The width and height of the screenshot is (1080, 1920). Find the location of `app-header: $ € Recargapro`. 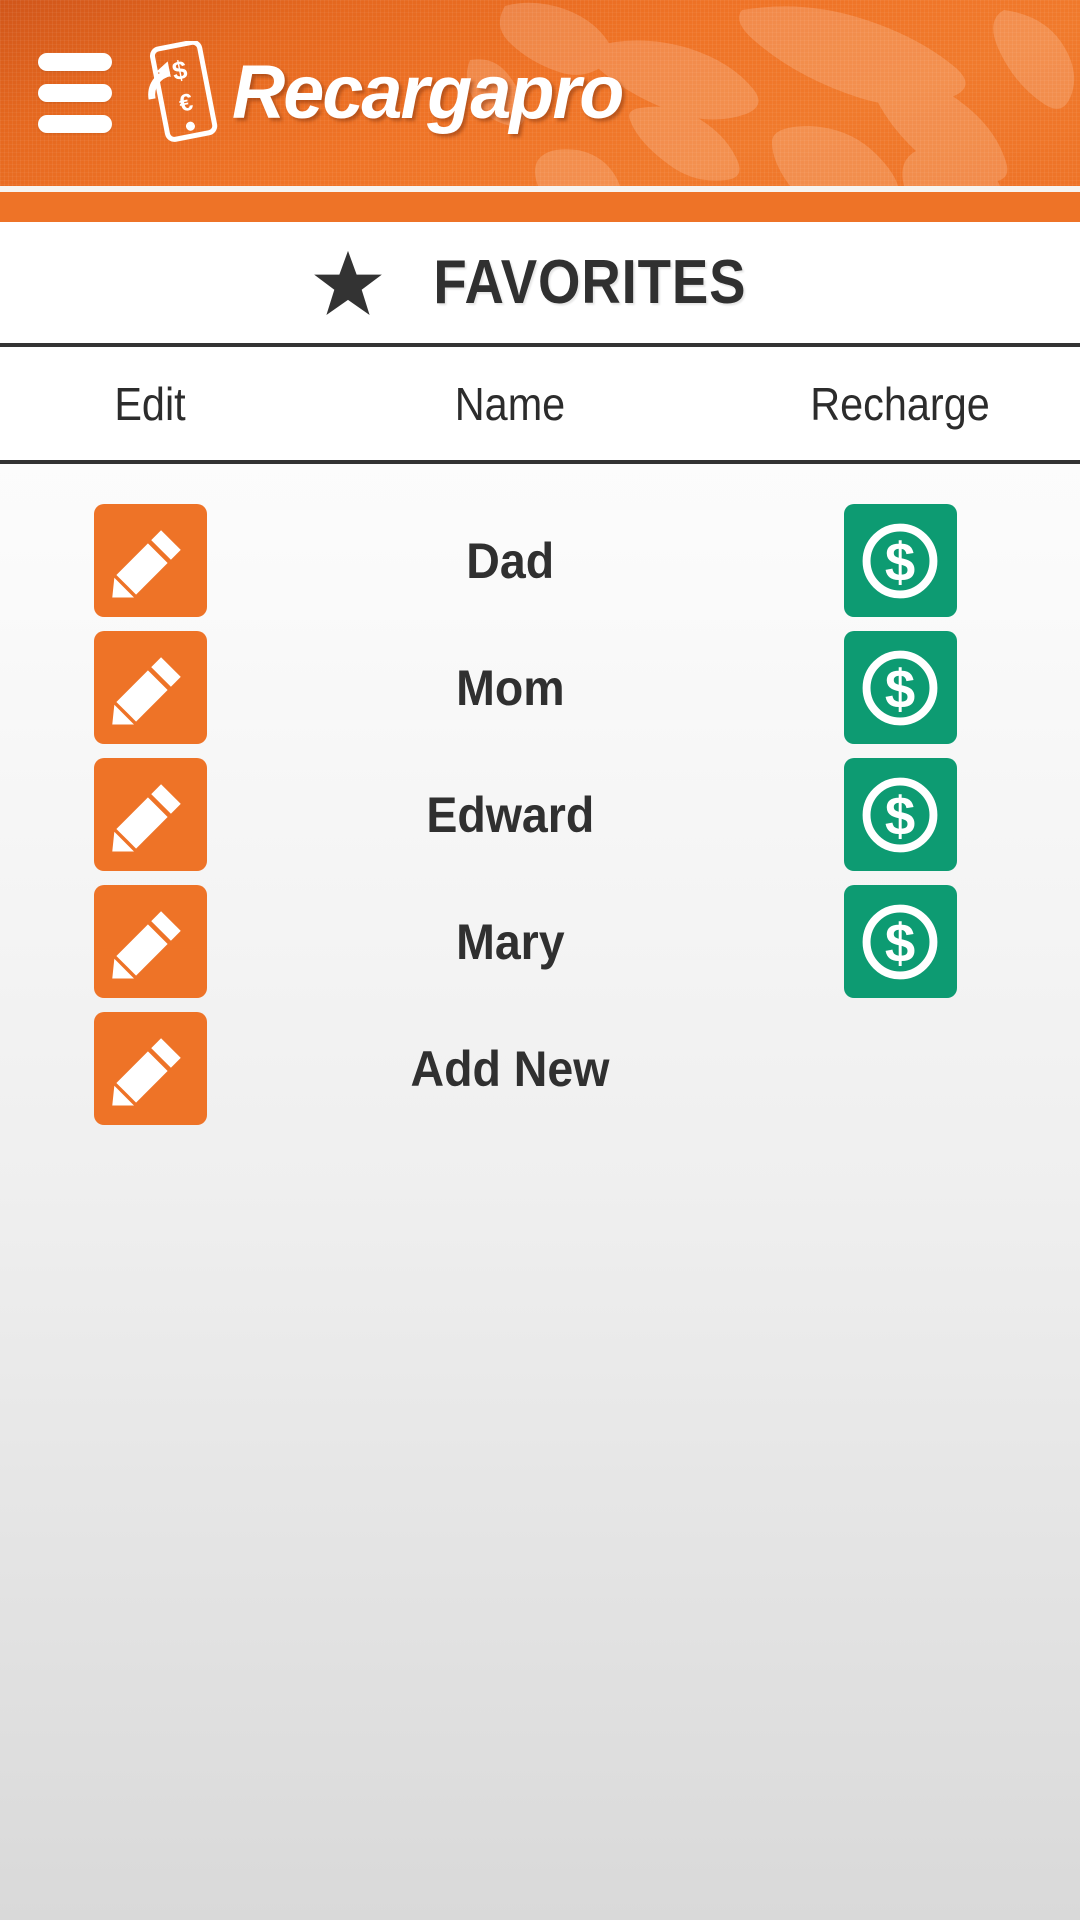

app-header: $ € Recargapro is located at coordinates (540, 93).